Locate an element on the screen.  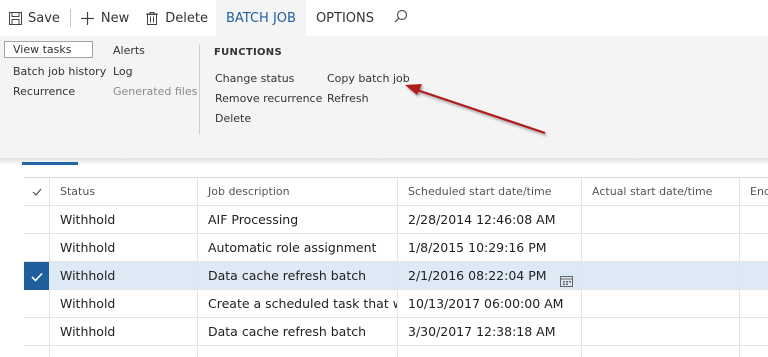
change-status-button: Change status is located at coordinates (254, 78).